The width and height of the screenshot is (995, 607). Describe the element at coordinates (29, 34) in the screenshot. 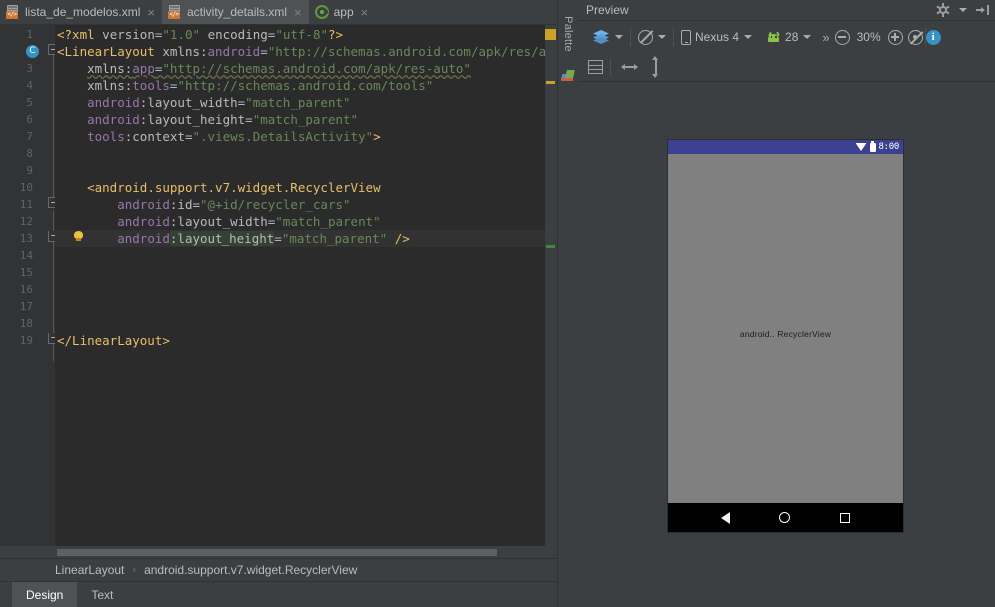

I see `line-number: 1` at that location.